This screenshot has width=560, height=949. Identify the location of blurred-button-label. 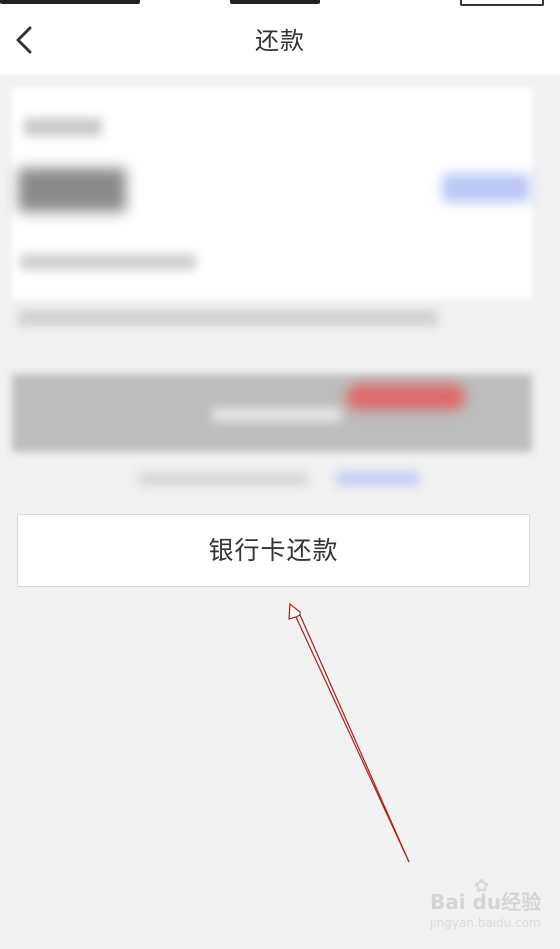
(277, 415).